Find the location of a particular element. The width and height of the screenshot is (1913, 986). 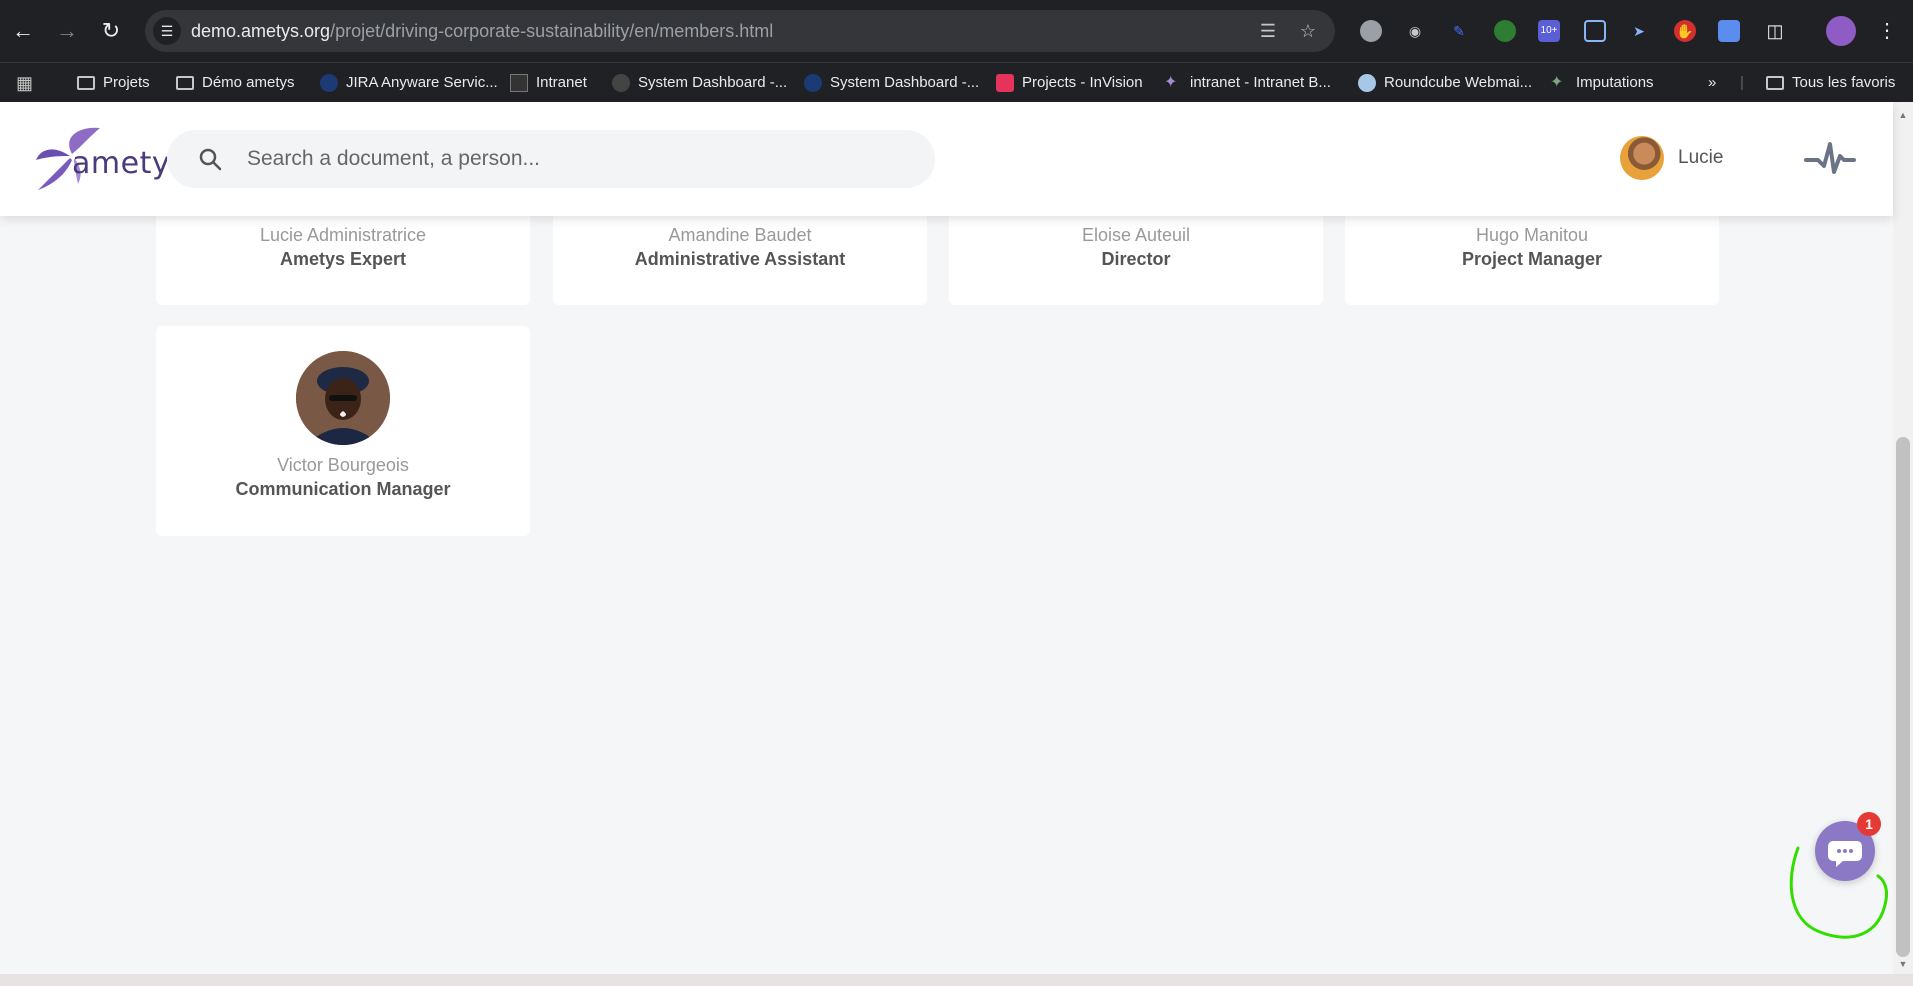

bookmark-intranet: Intranet is located at coordinates (548, 83).